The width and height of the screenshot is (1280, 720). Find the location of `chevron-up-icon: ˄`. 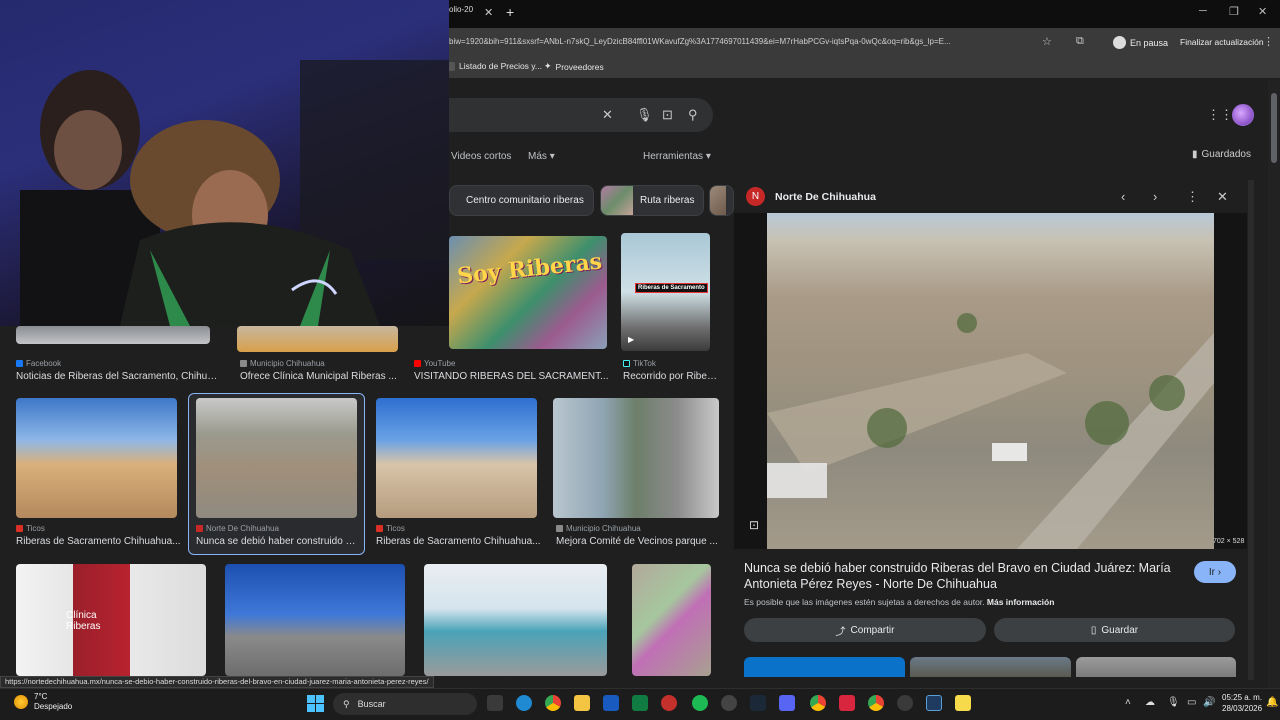

chevron-up-icon: ˄ is located at coordinates (1128, 702).